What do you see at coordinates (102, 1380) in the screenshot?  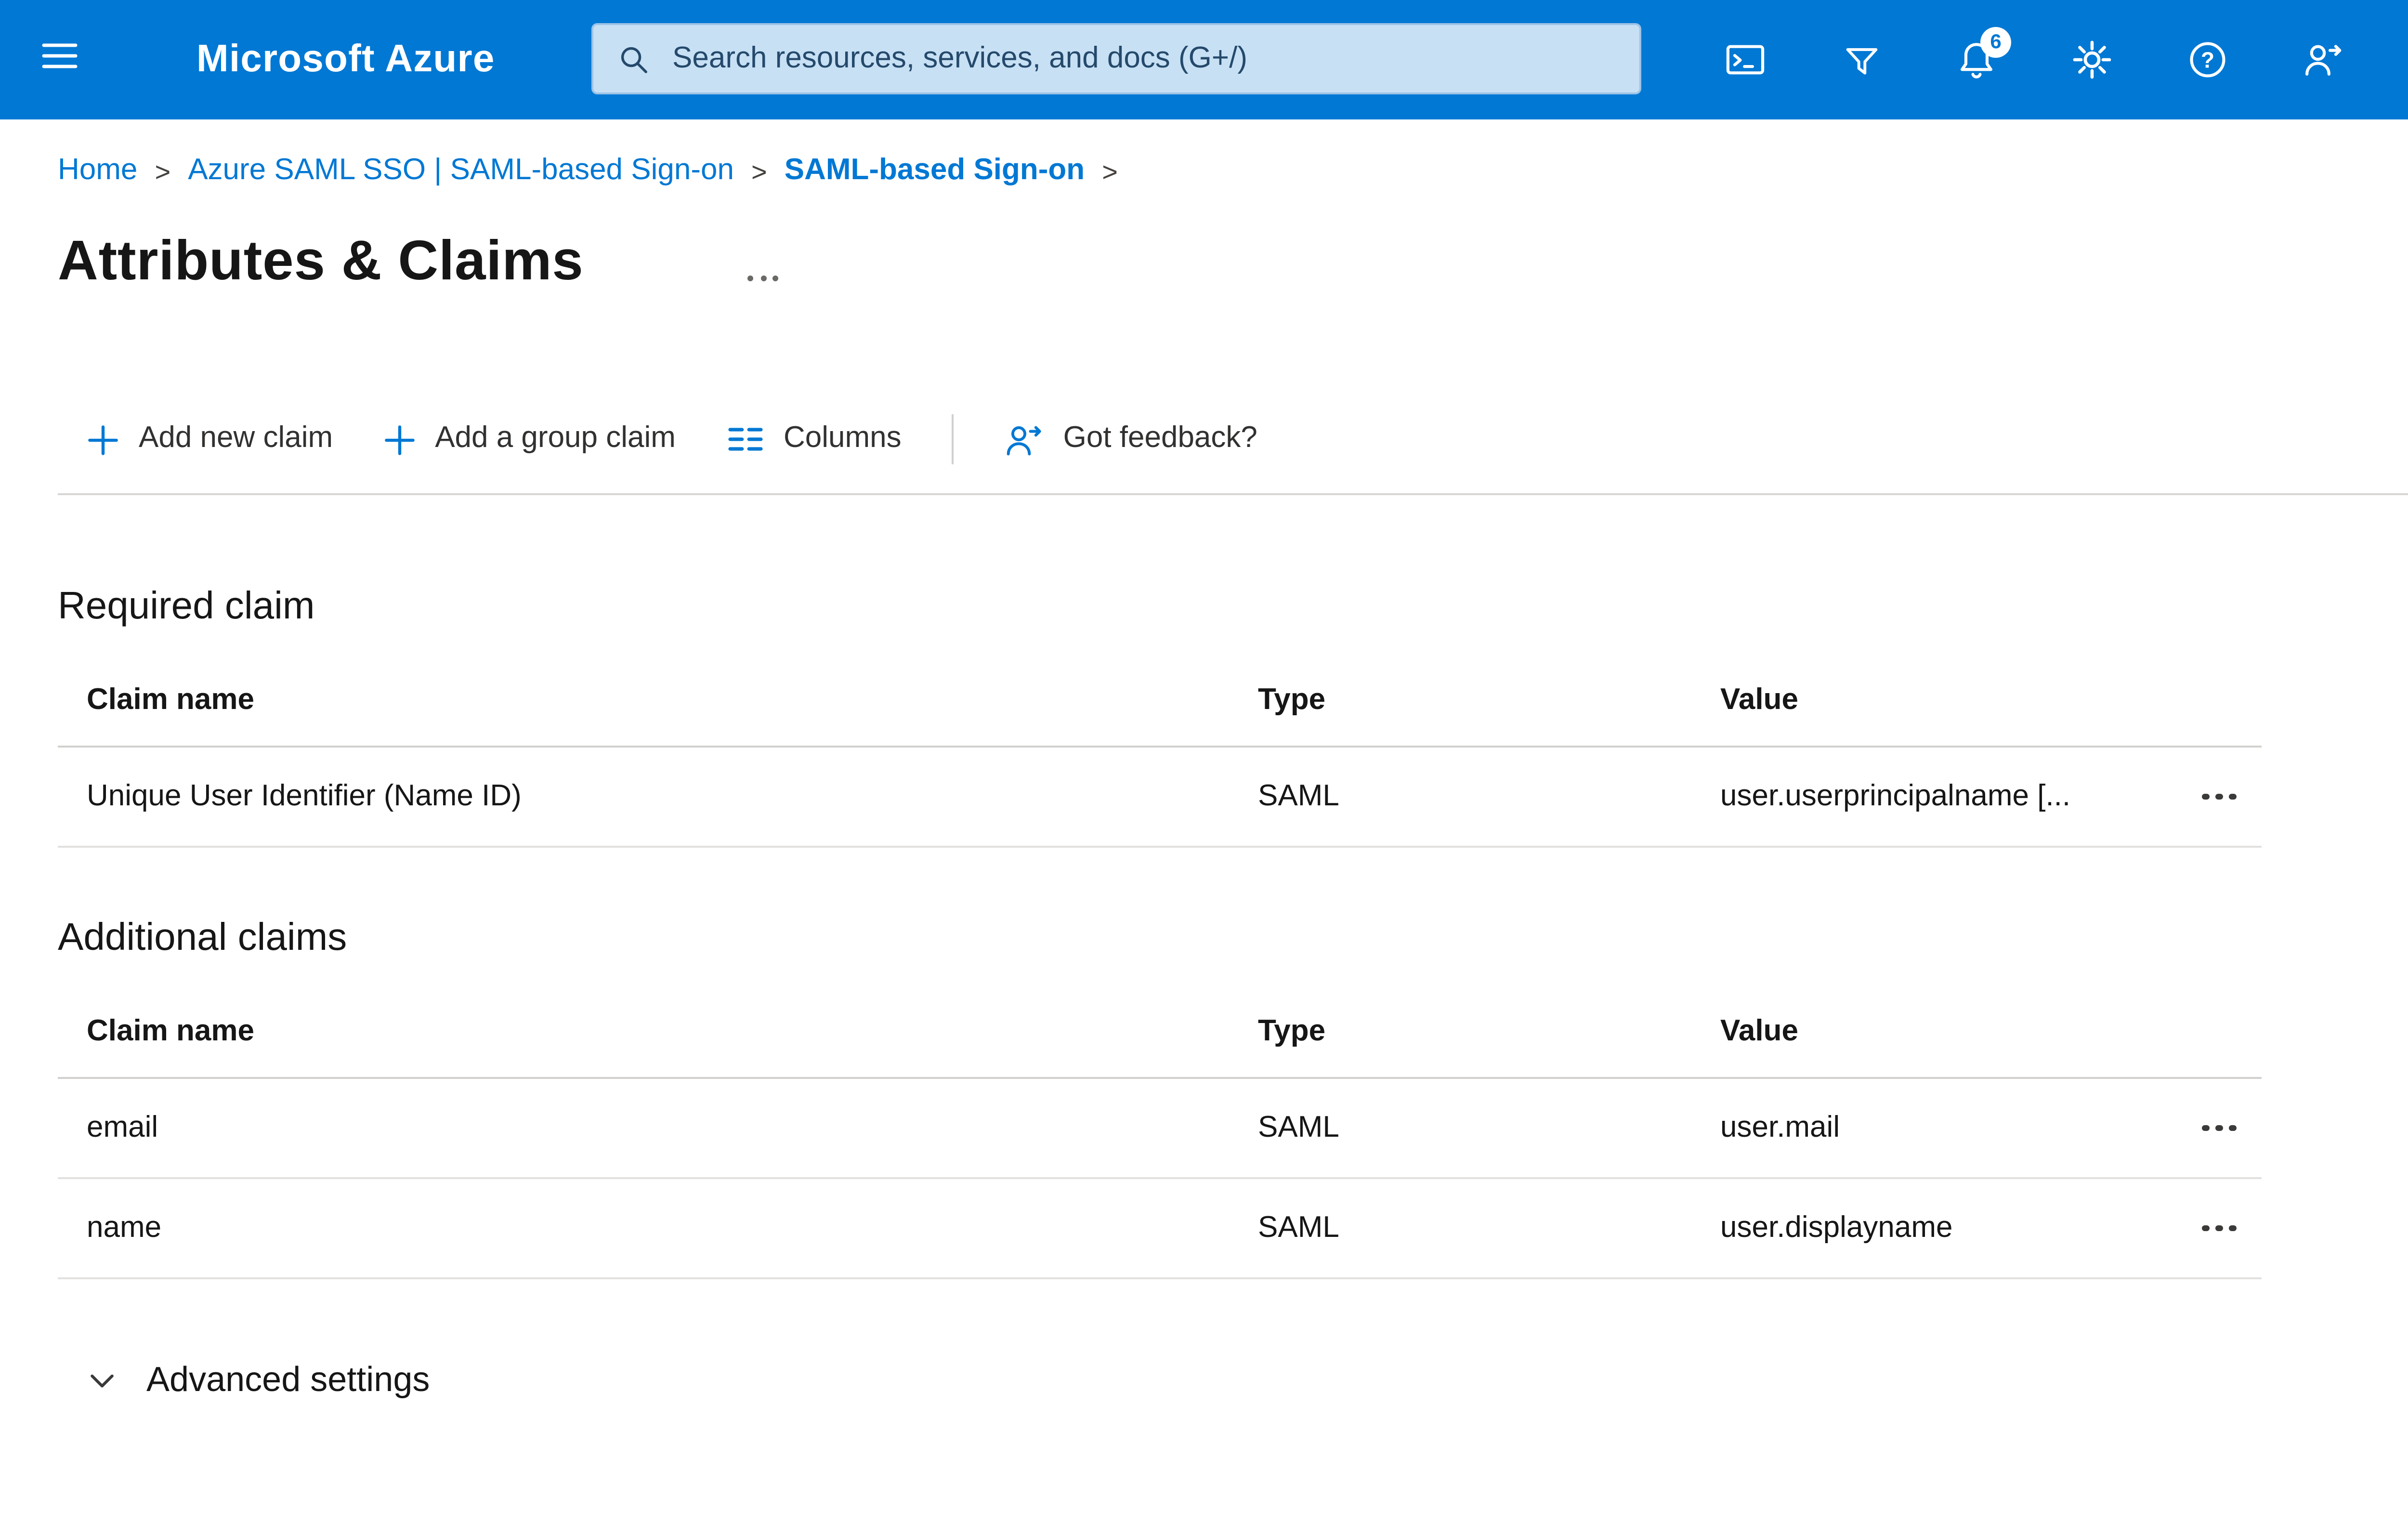 I see `chevron-down-icon` at bounding box center [102, 1380].